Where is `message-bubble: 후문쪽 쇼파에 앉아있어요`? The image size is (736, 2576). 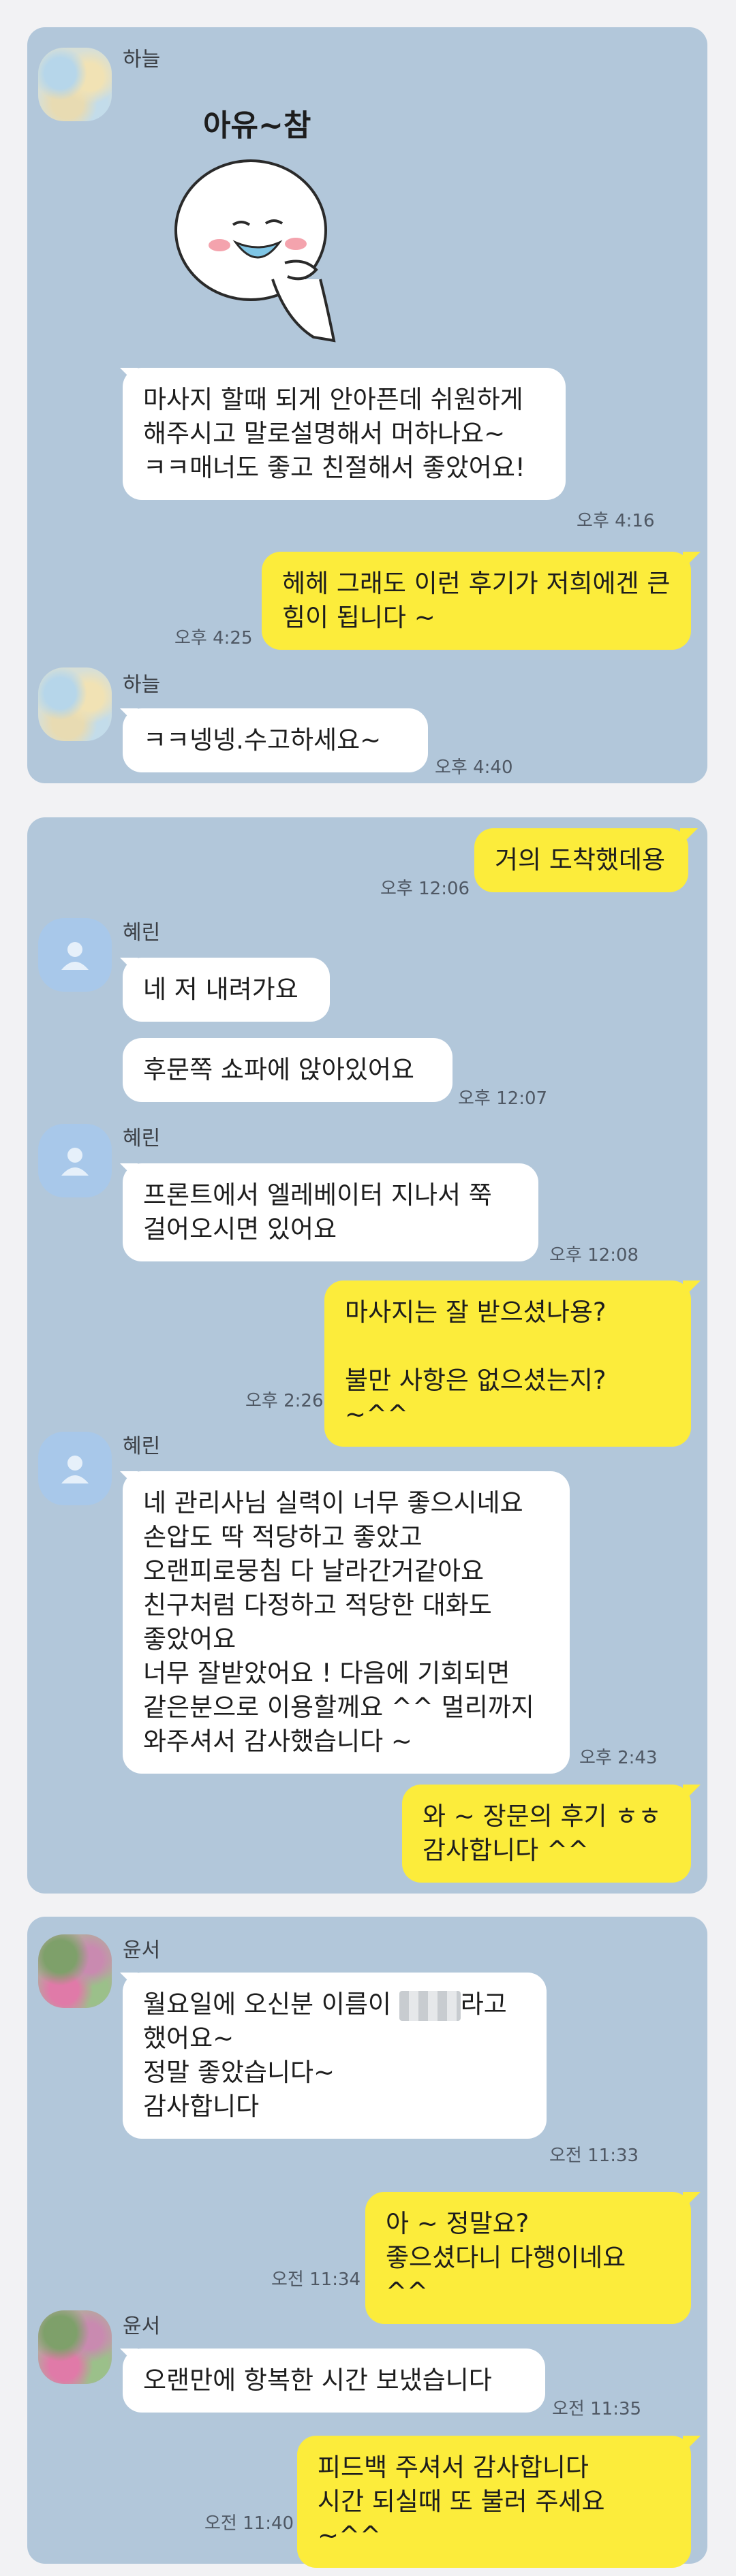
message-bubble: 후문쪽 쇼파에 앉아있어요 is located at coordinates (288, 1070).